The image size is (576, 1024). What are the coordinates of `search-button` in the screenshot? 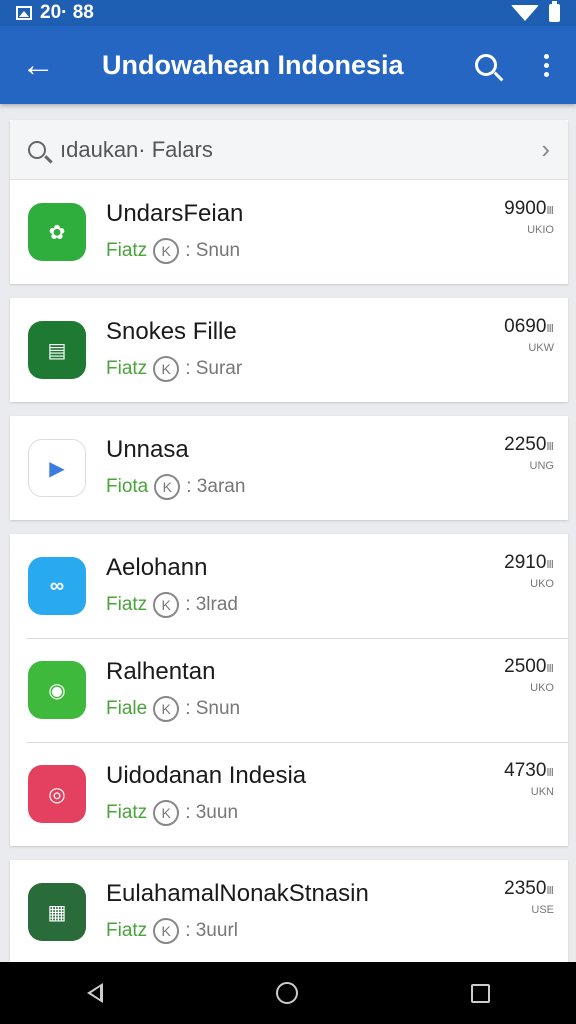 It's located at (486, 65).